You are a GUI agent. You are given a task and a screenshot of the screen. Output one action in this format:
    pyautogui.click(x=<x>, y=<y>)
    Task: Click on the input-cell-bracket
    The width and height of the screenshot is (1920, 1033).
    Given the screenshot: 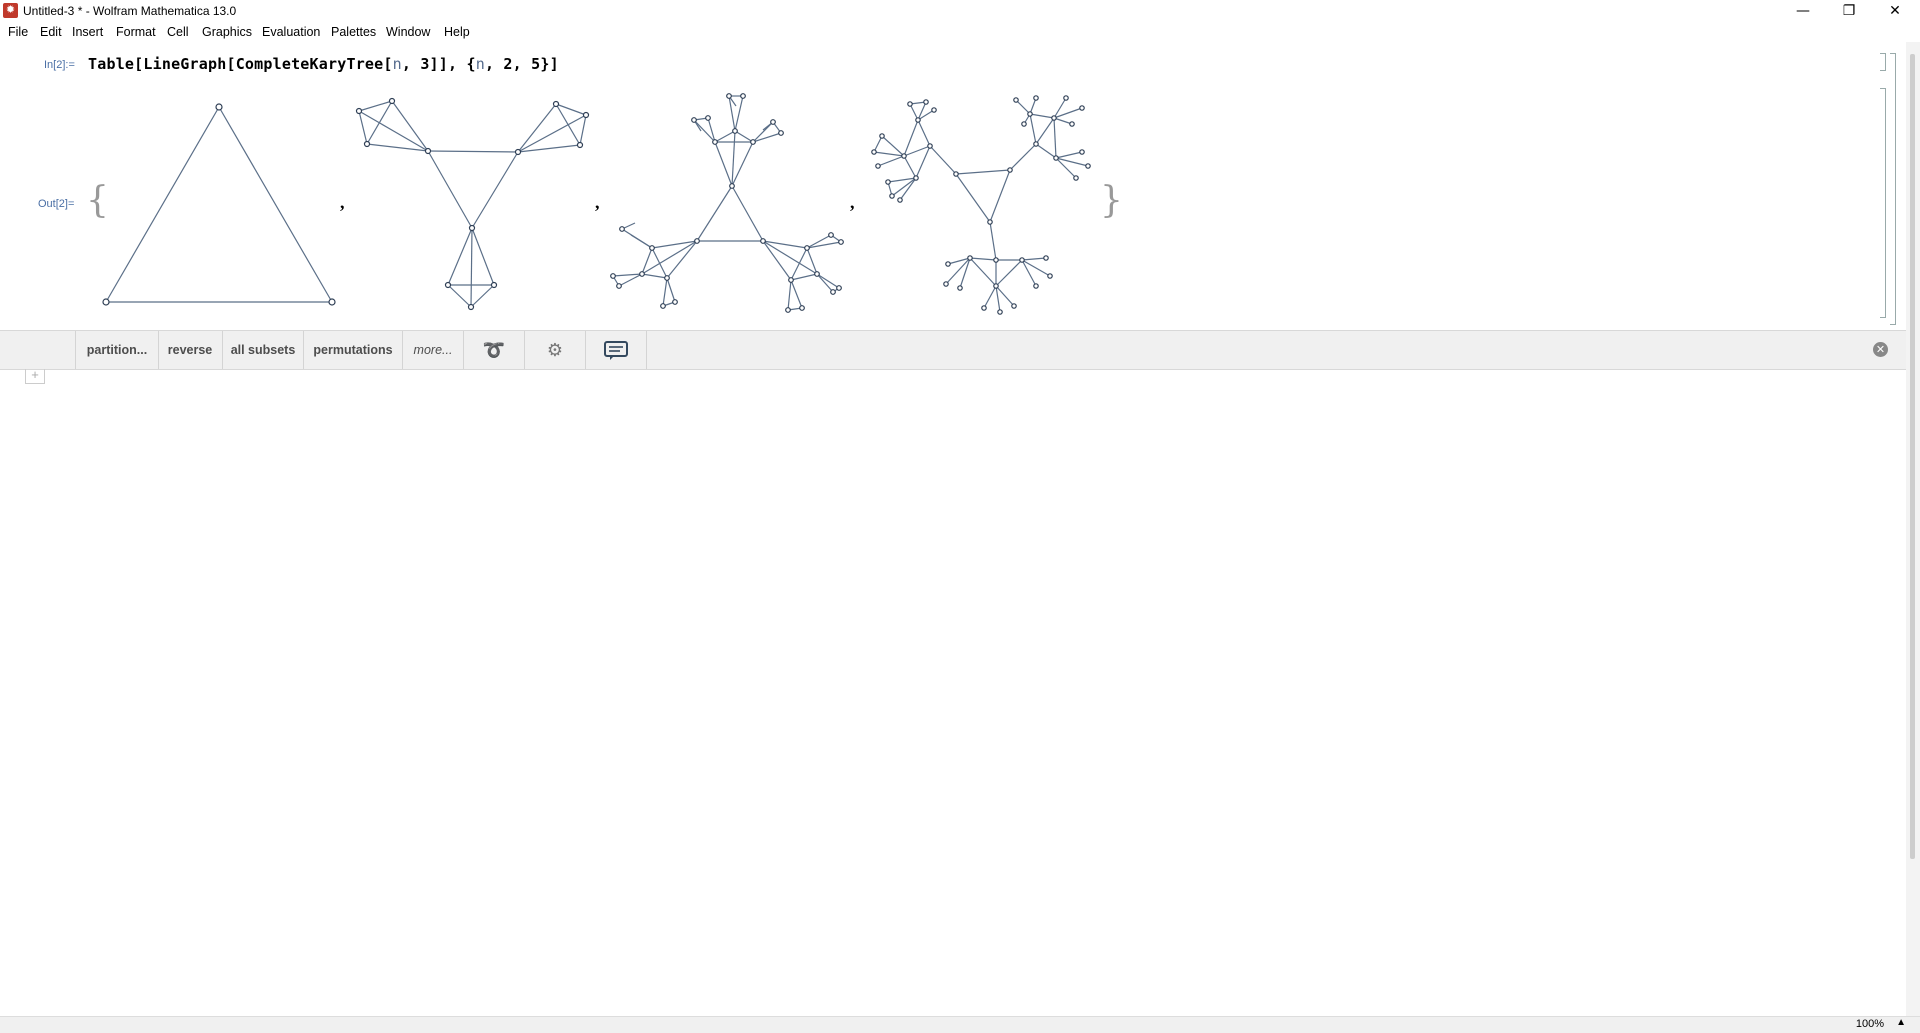 What is the action you would take?
    pyautogui.click(x=1883, y=62)
    